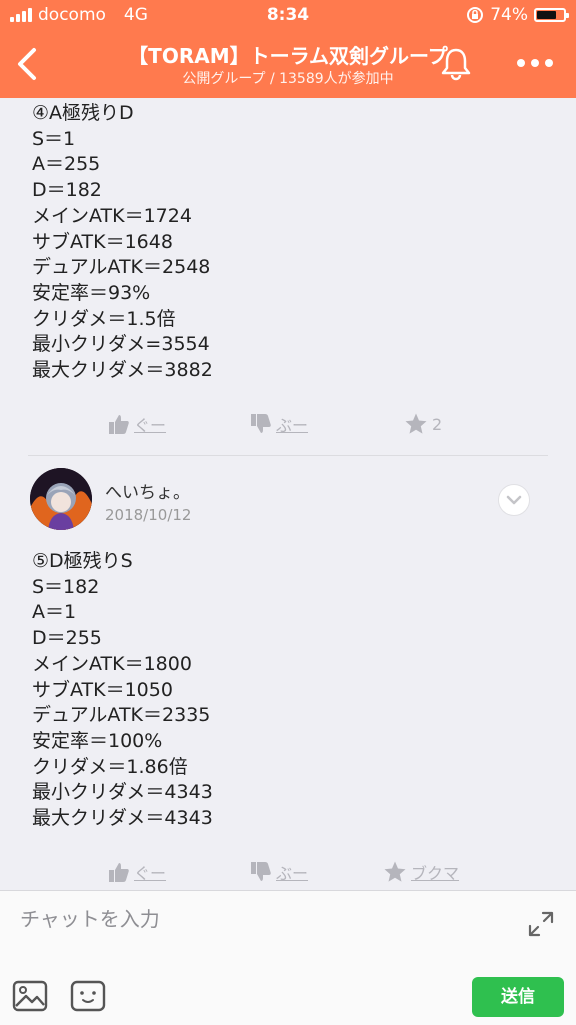 This screenshot has height=1025, width=576. Describe the element at coordinates (83, 113) in the screenshot. I see `post-line: ④A極残りD` at that location.